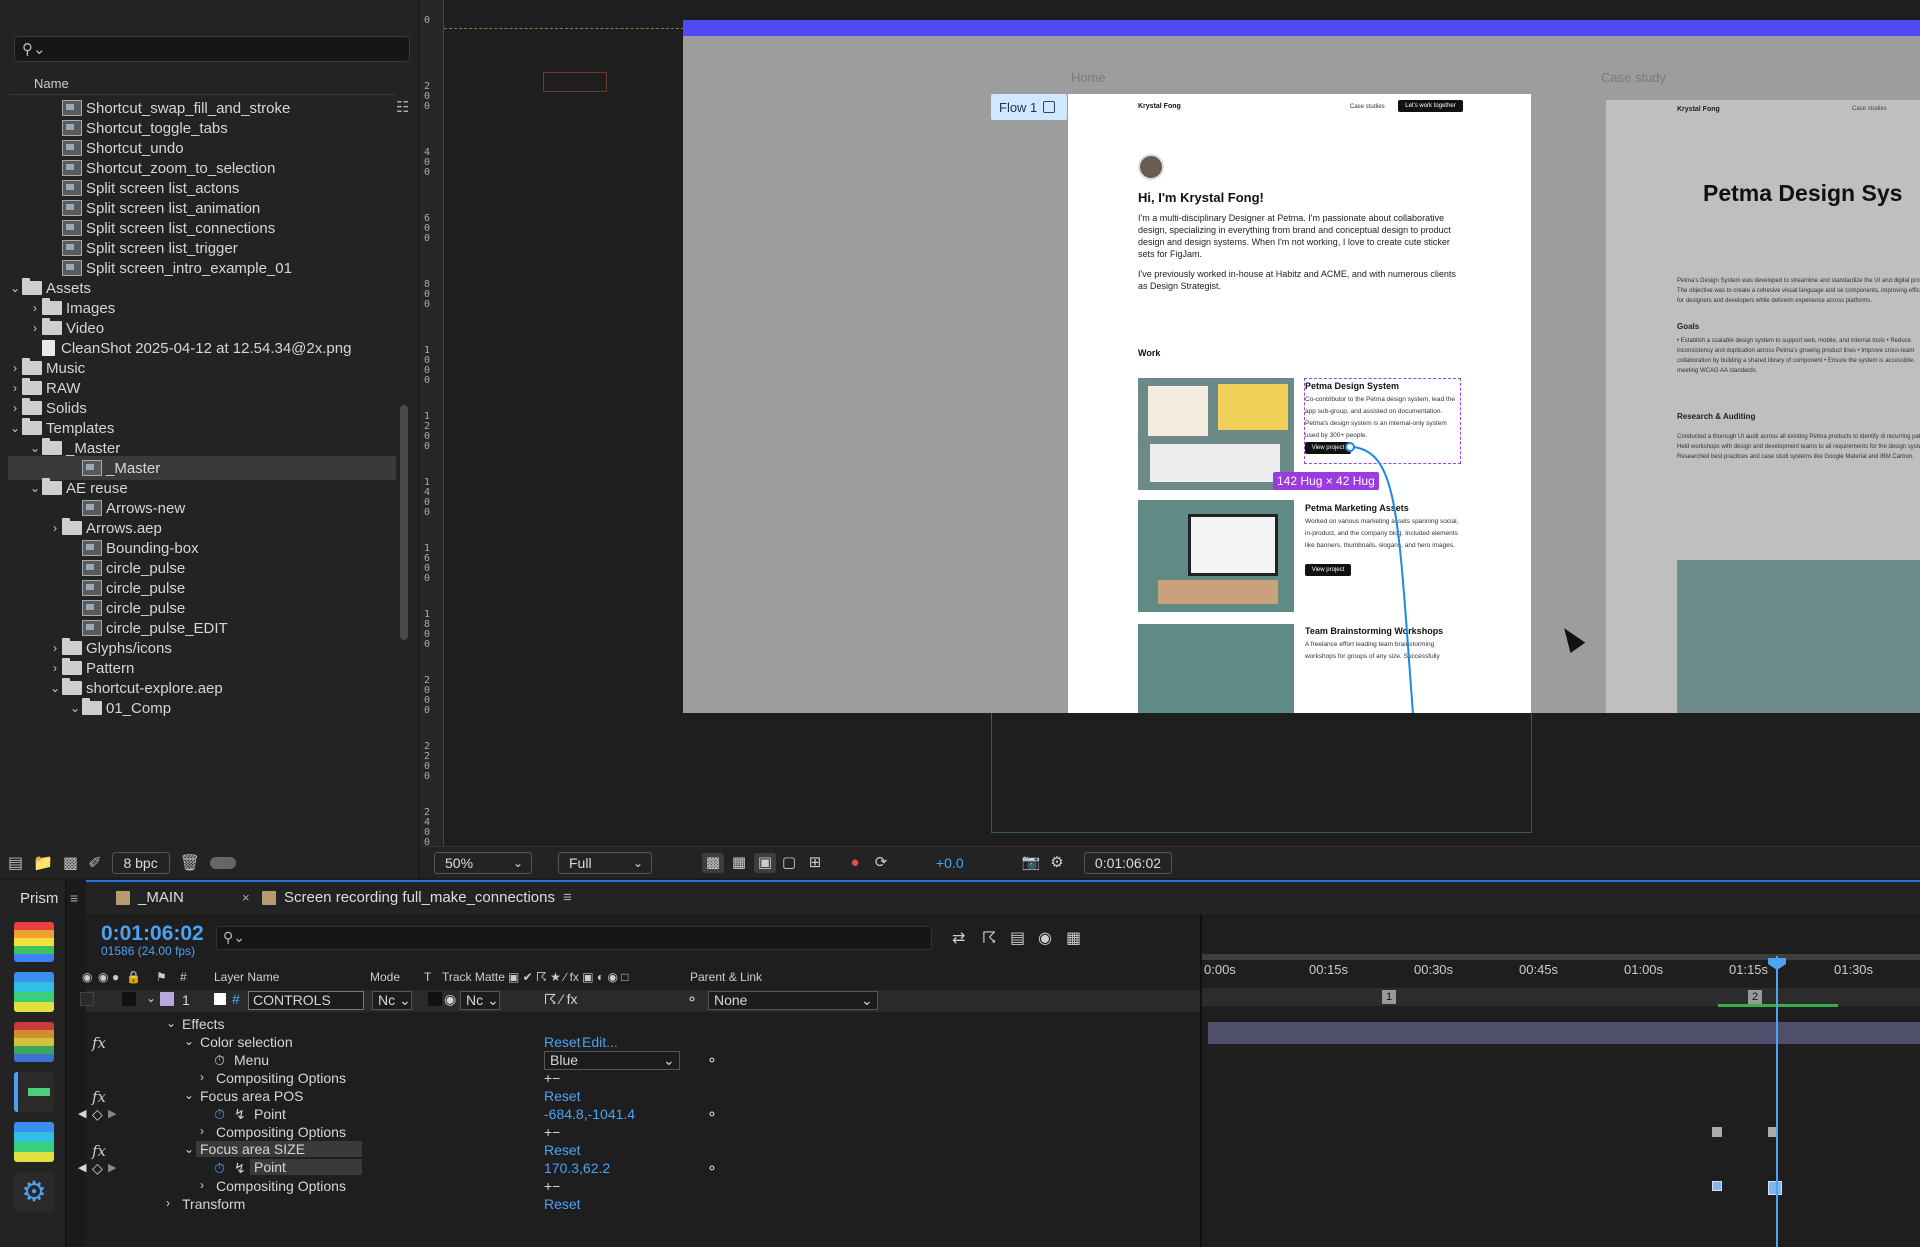  What do you see at coordinates (855, 863) in the screenshot?
I see `channels-icon: ●` at bounding box center [855, 863].